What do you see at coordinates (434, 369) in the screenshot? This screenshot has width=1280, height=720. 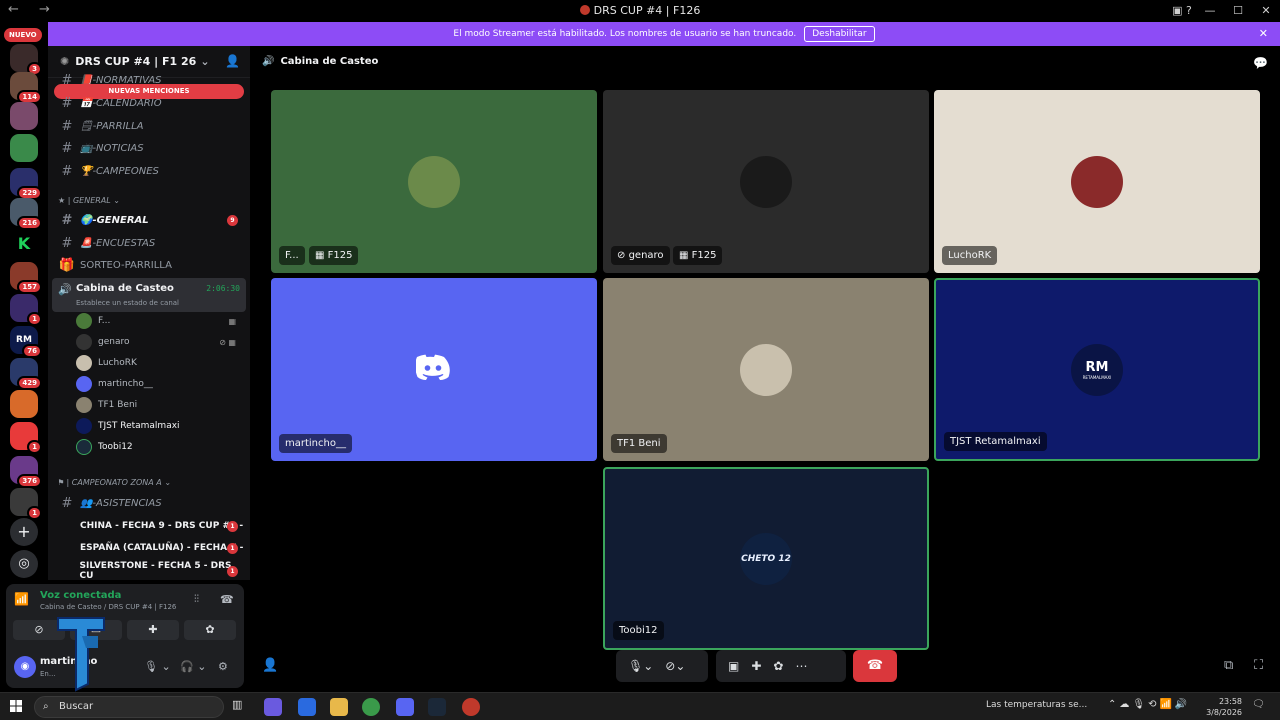 I see `participant-tile: martincho__` at bounding box center [434, 369].